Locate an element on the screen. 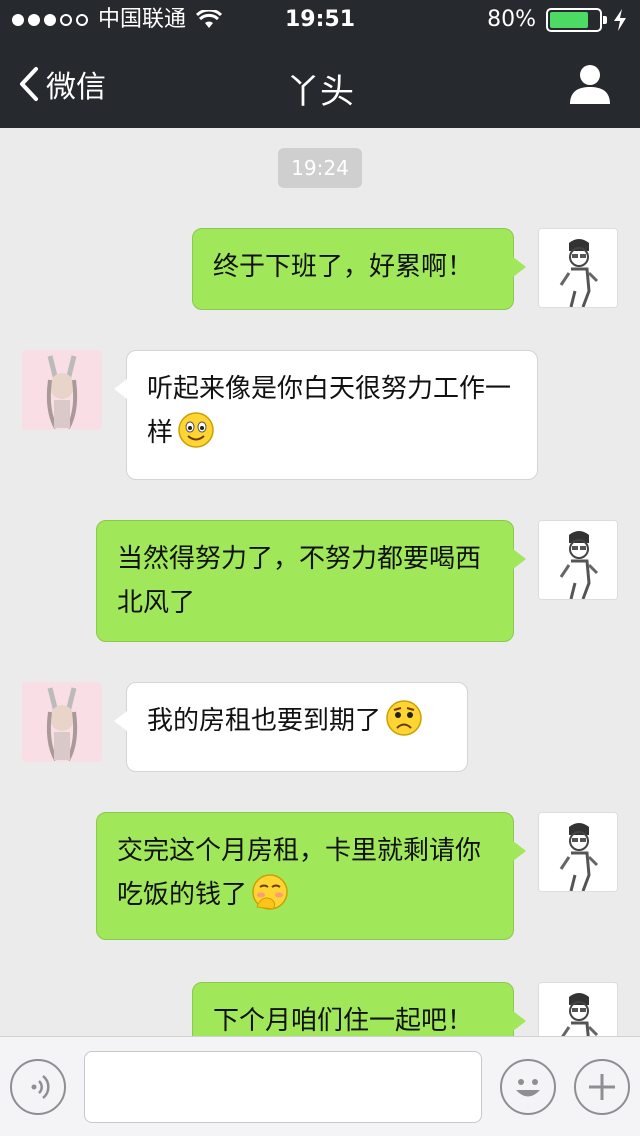  message-text: 我的房租也要到期了 is located at coordinates (264, 721).